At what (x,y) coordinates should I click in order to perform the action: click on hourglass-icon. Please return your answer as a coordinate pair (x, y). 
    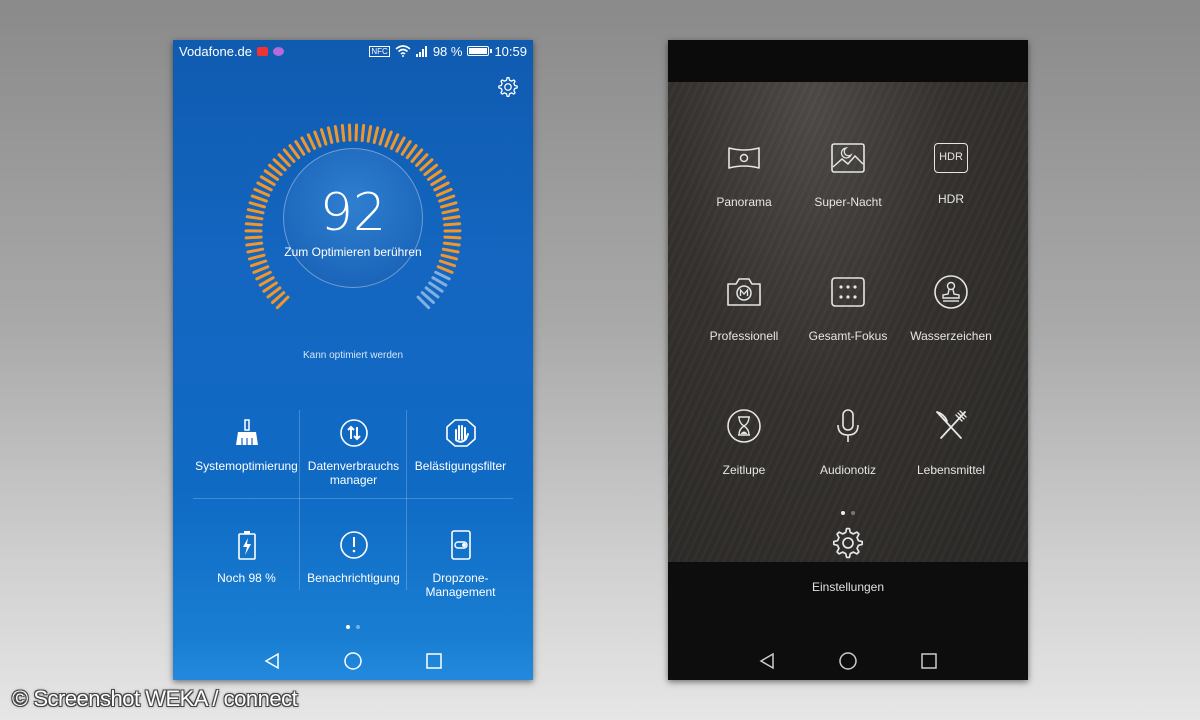
    Looking at the image, I should click on (744, 426).